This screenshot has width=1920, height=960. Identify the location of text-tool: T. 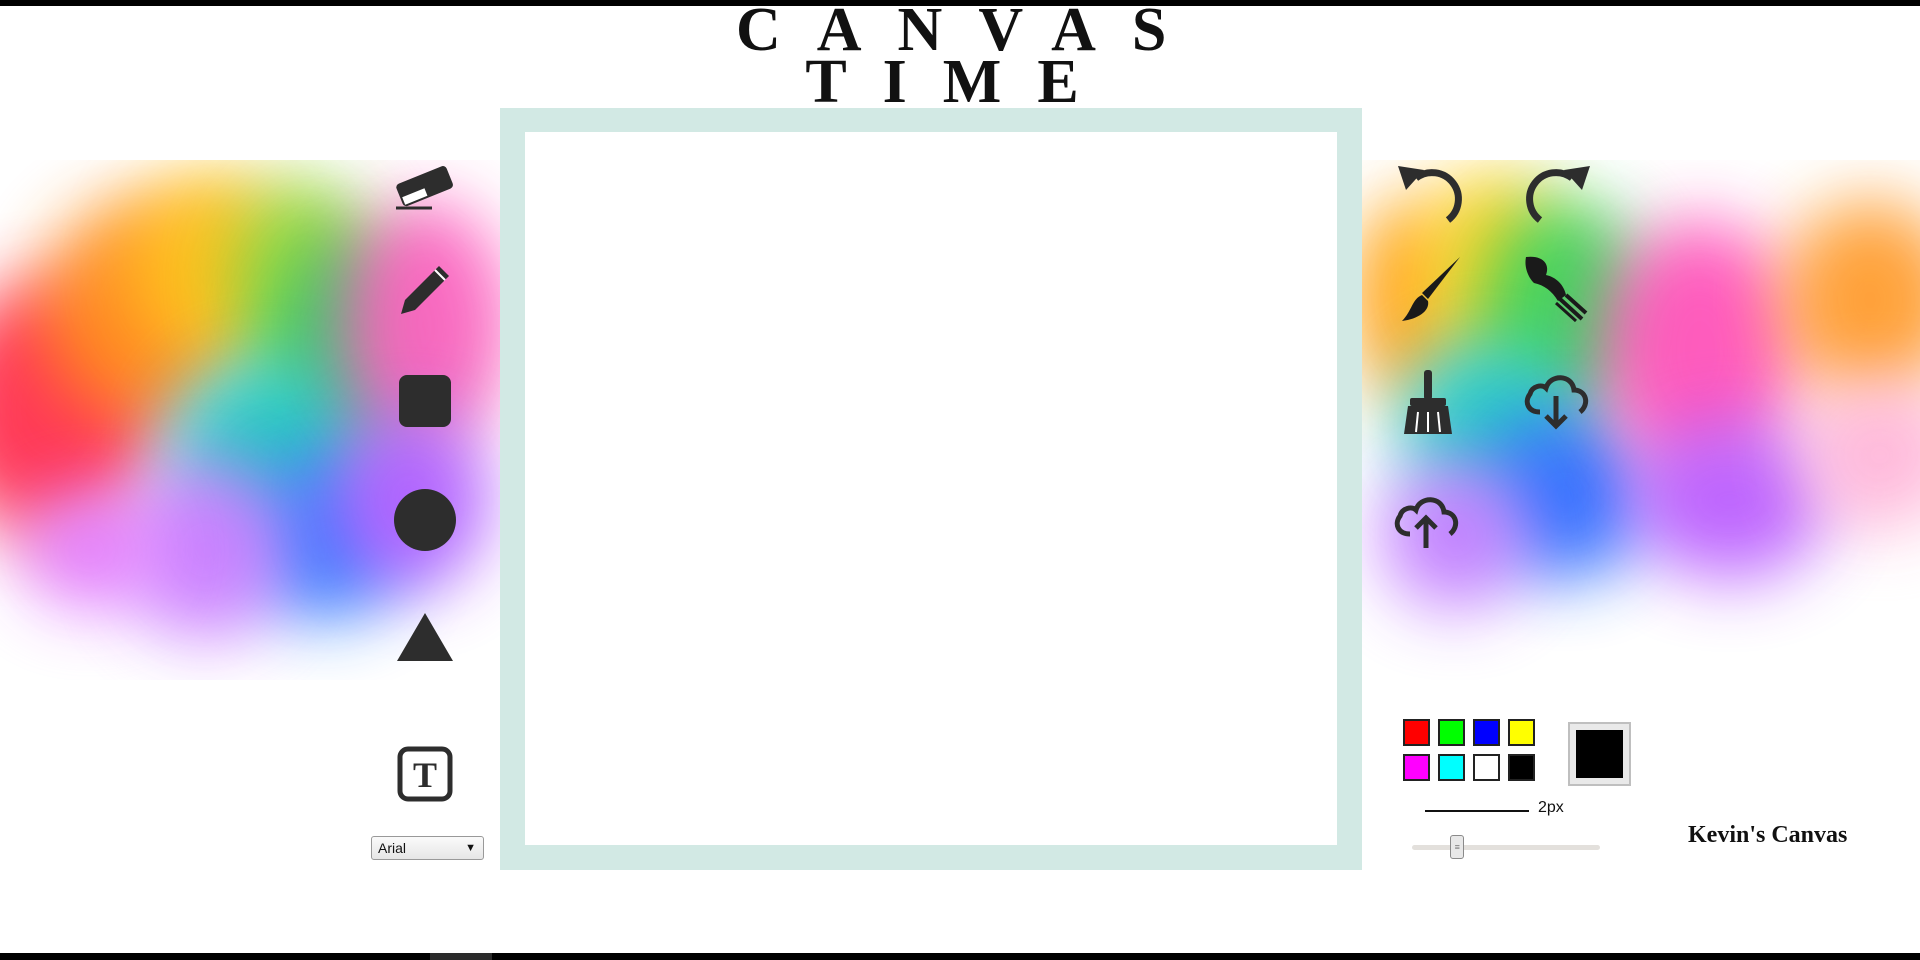
(425, 774).